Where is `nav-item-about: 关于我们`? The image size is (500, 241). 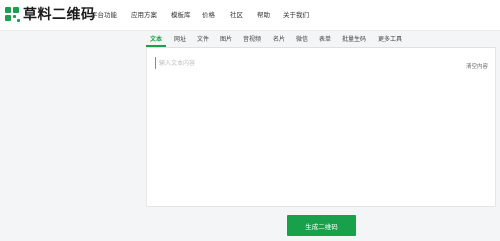
nav-item-about: 关于我们 is located at coordinates (296, 14).